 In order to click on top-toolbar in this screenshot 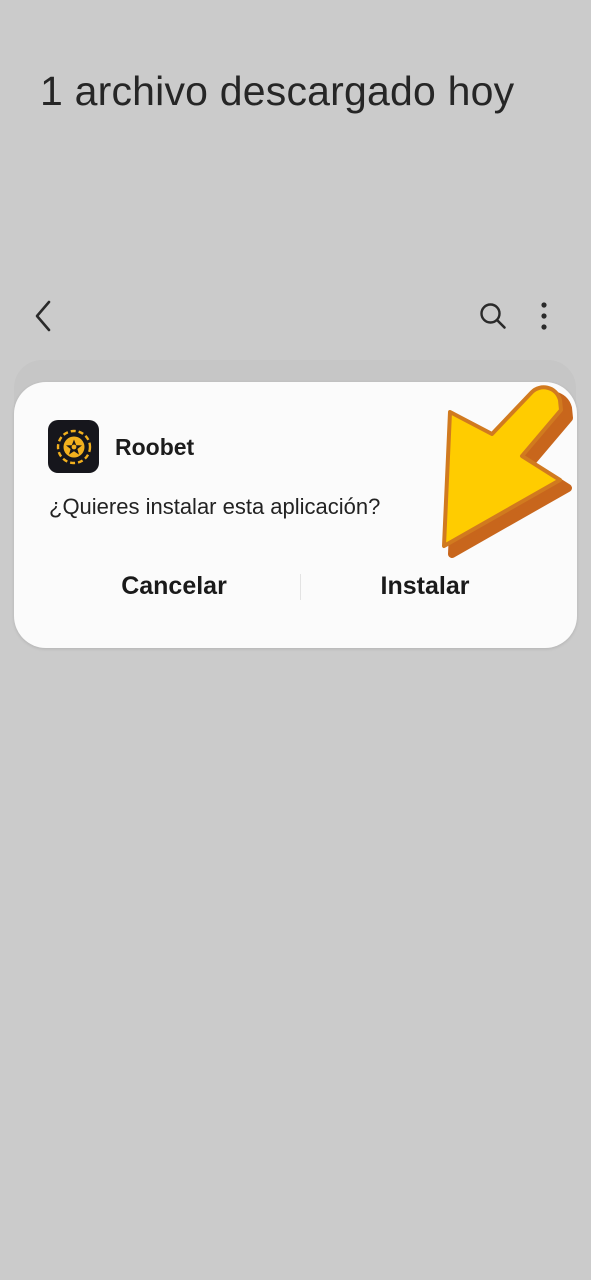, I will do `click(295, 316)`.